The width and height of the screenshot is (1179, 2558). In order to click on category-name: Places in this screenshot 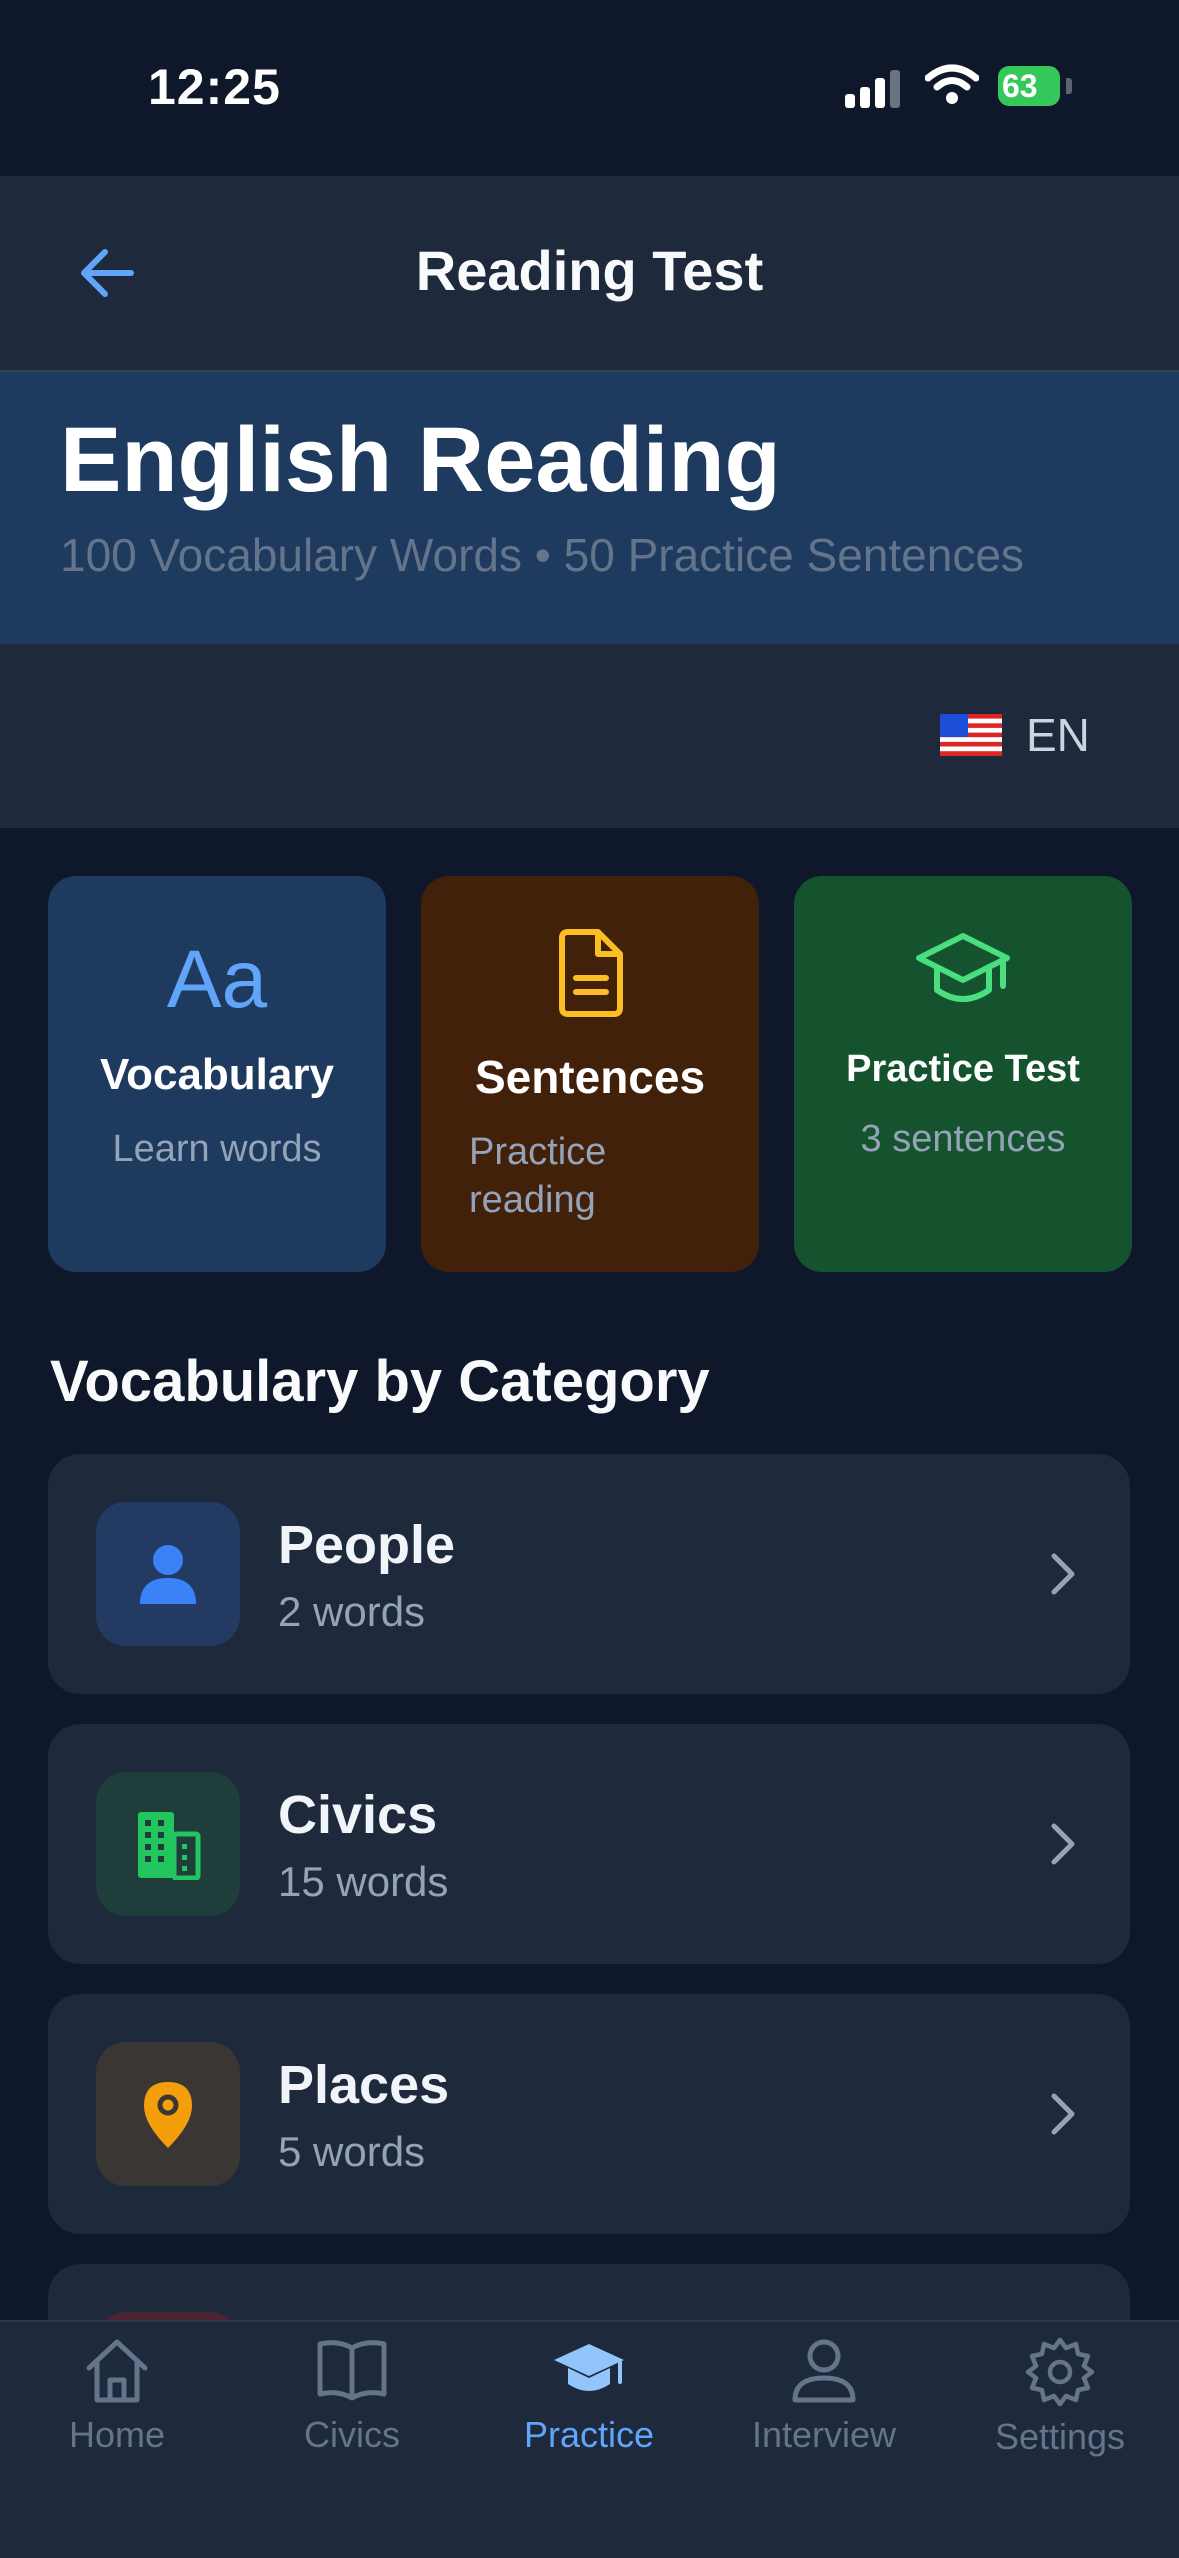, I will do `click(364, 2085)`.